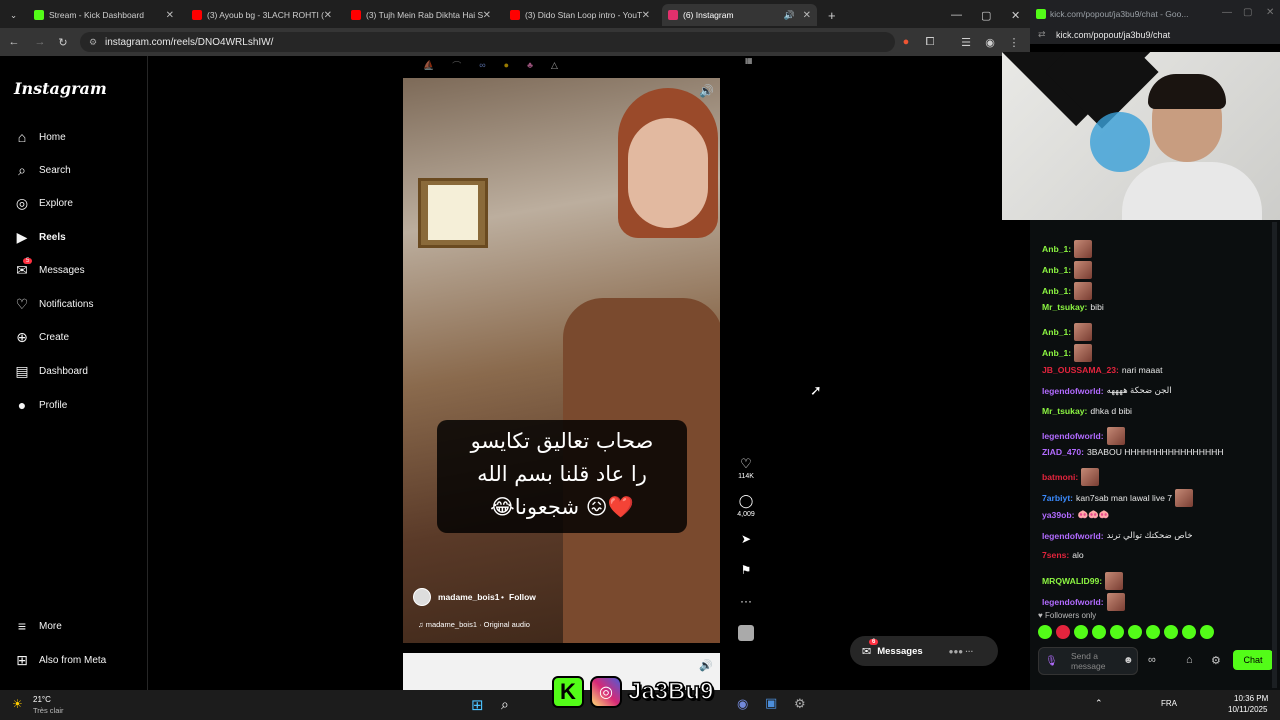 This screenshot has width=1280, height=720. What do you see at coordinates (421, 15) in the screenshot?
I see `tab-youtube-2: (3) Tujh Mein Rab Dikhta Hai S ✕` at bounding box center [421, 15].